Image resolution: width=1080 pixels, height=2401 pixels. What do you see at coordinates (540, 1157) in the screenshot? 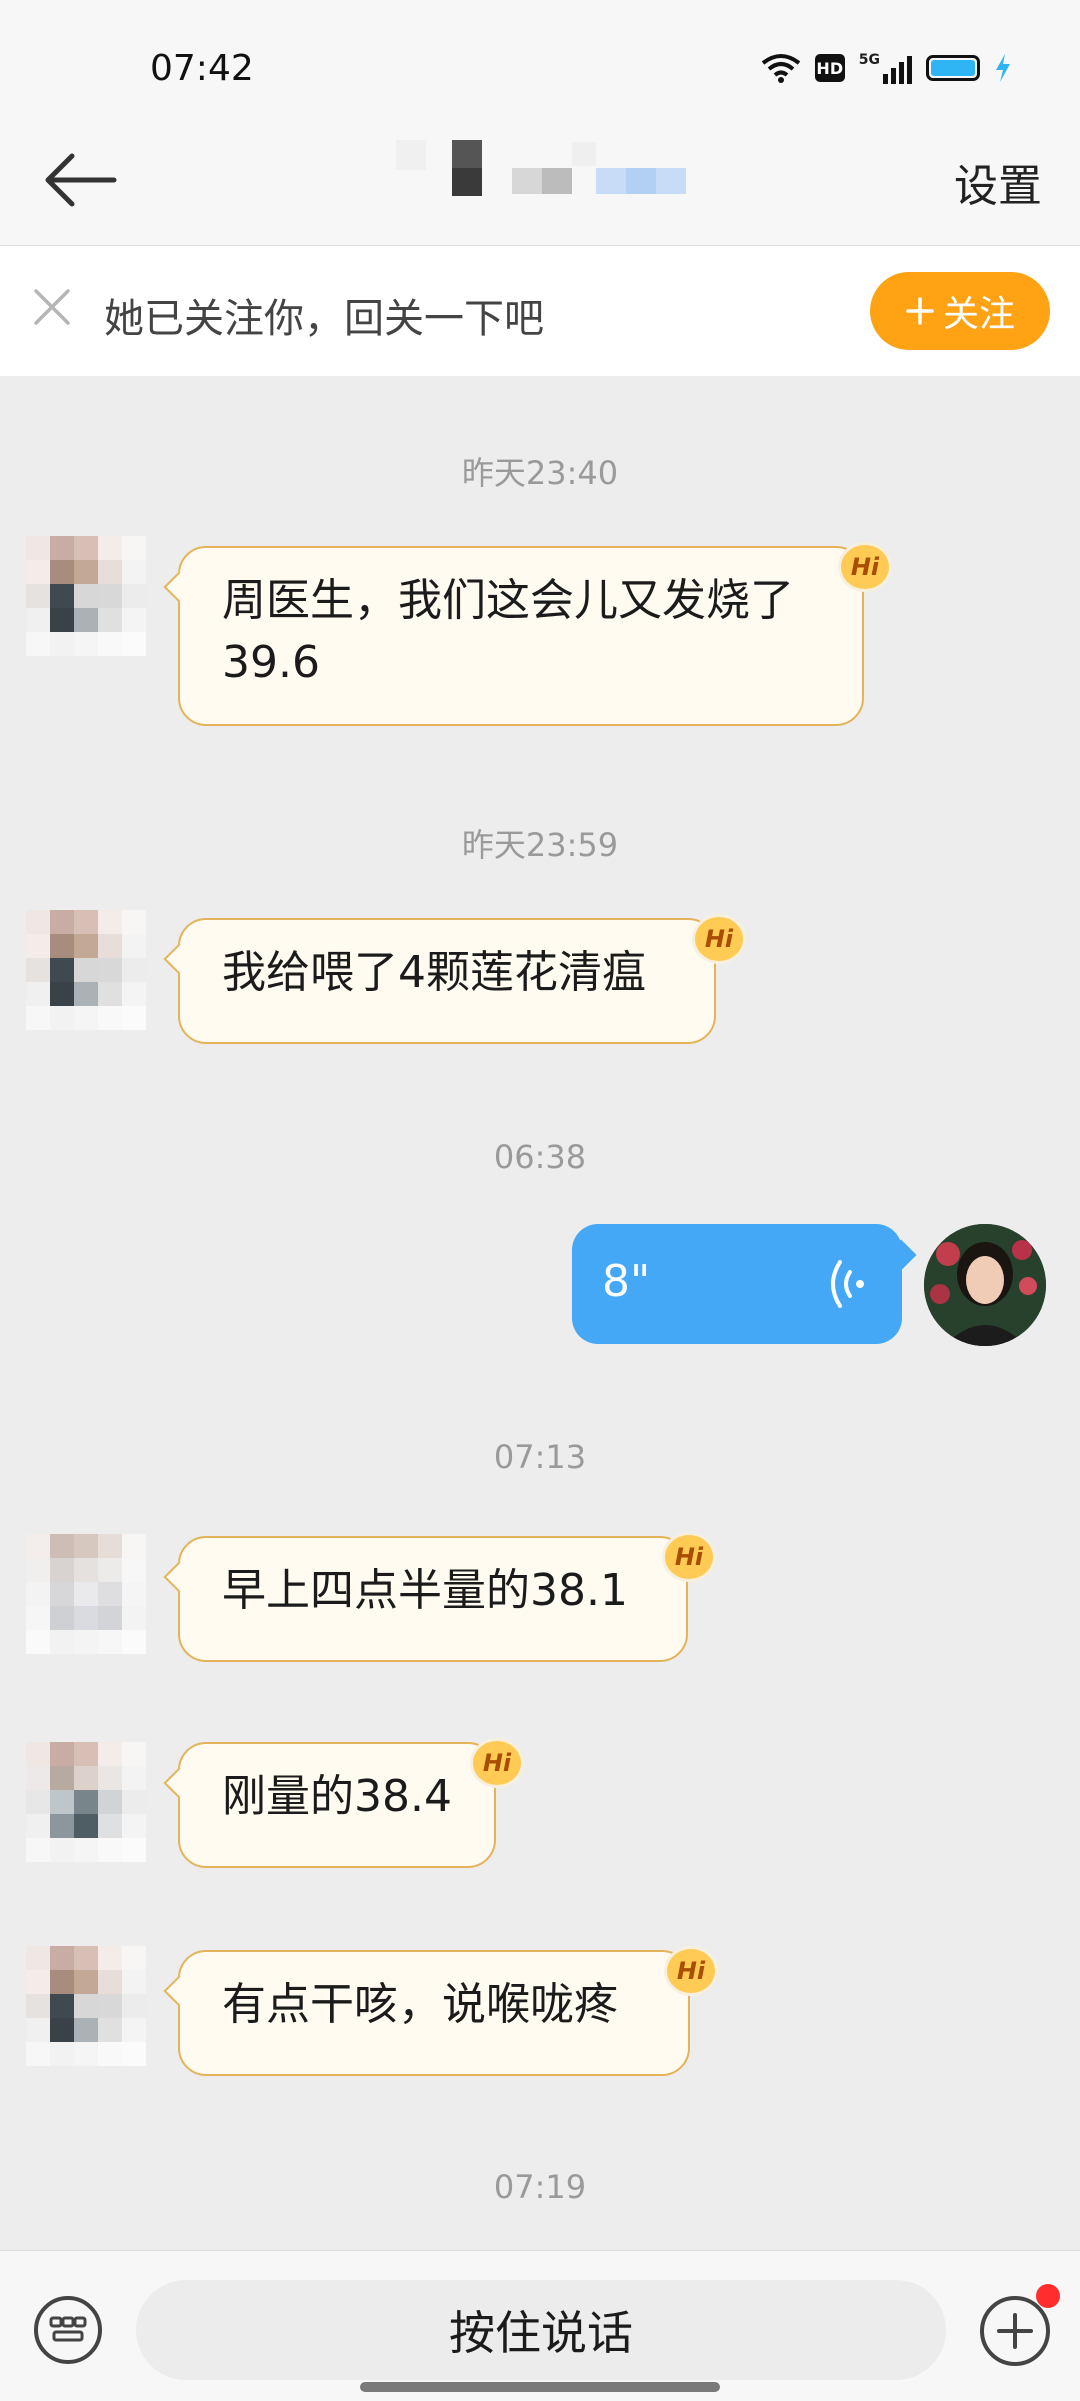
I see `timestamp: 06:38` at bounding box center [540, 1157].